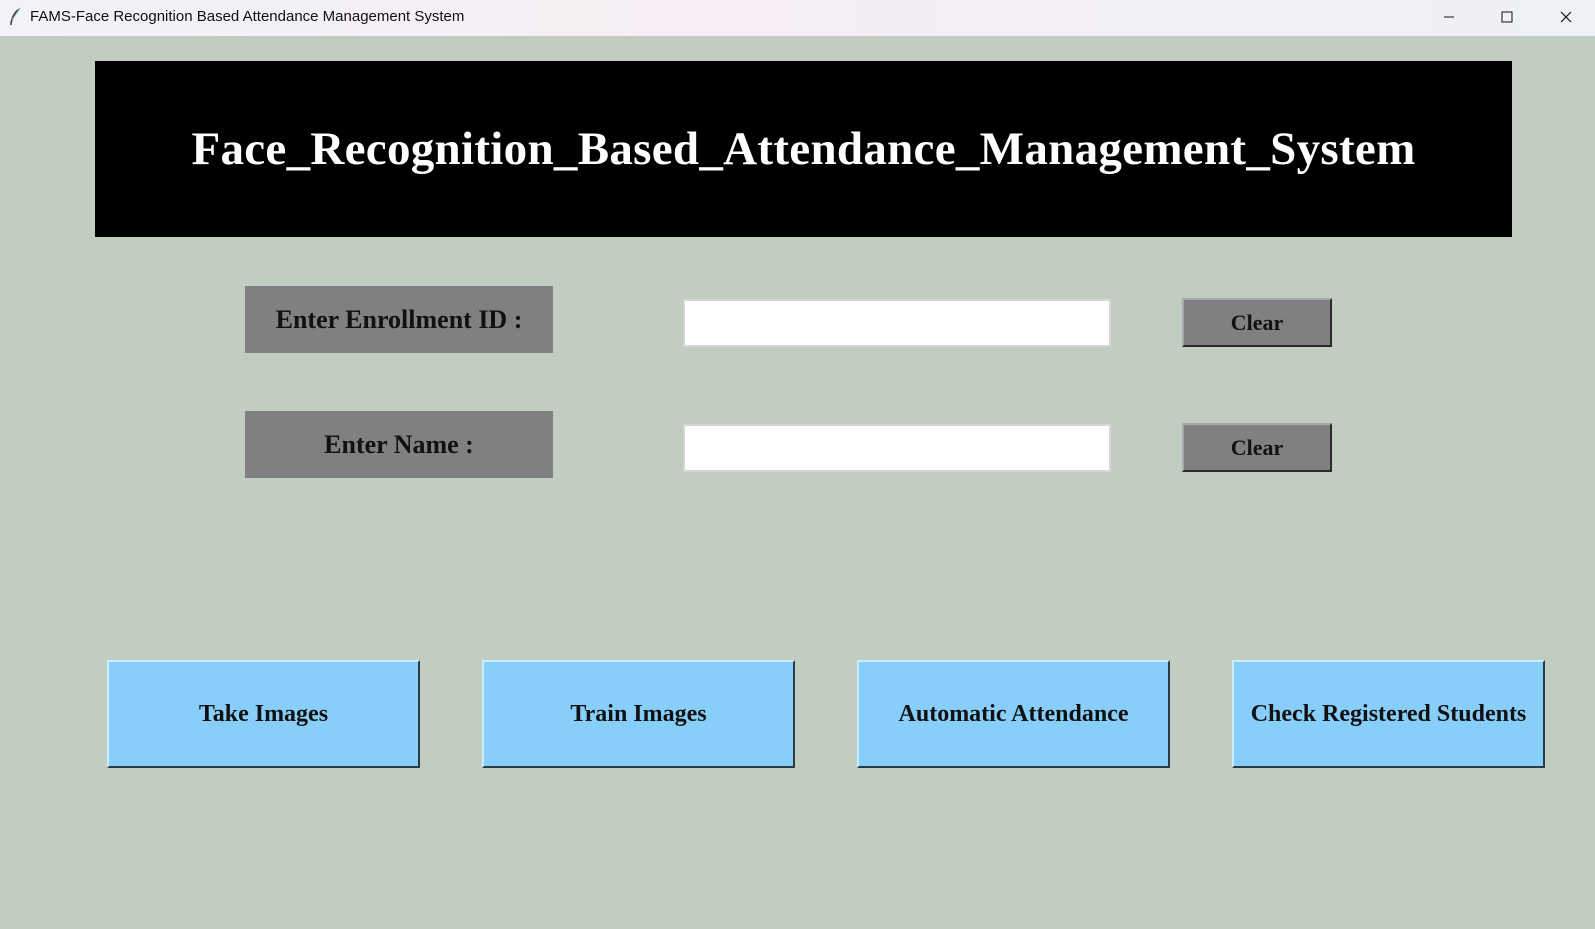 This screenshot has height=929, width=1595. I want to click on minimize-icon, so click(1449, 18).